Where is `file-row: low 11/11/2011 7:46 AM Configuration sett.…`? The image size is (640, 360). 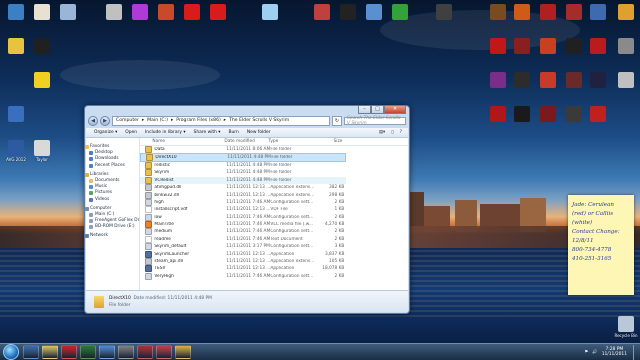 file-row: low 11/11/2011 7:46 AM Configuration sett.… is located at coordinates (274, 217).